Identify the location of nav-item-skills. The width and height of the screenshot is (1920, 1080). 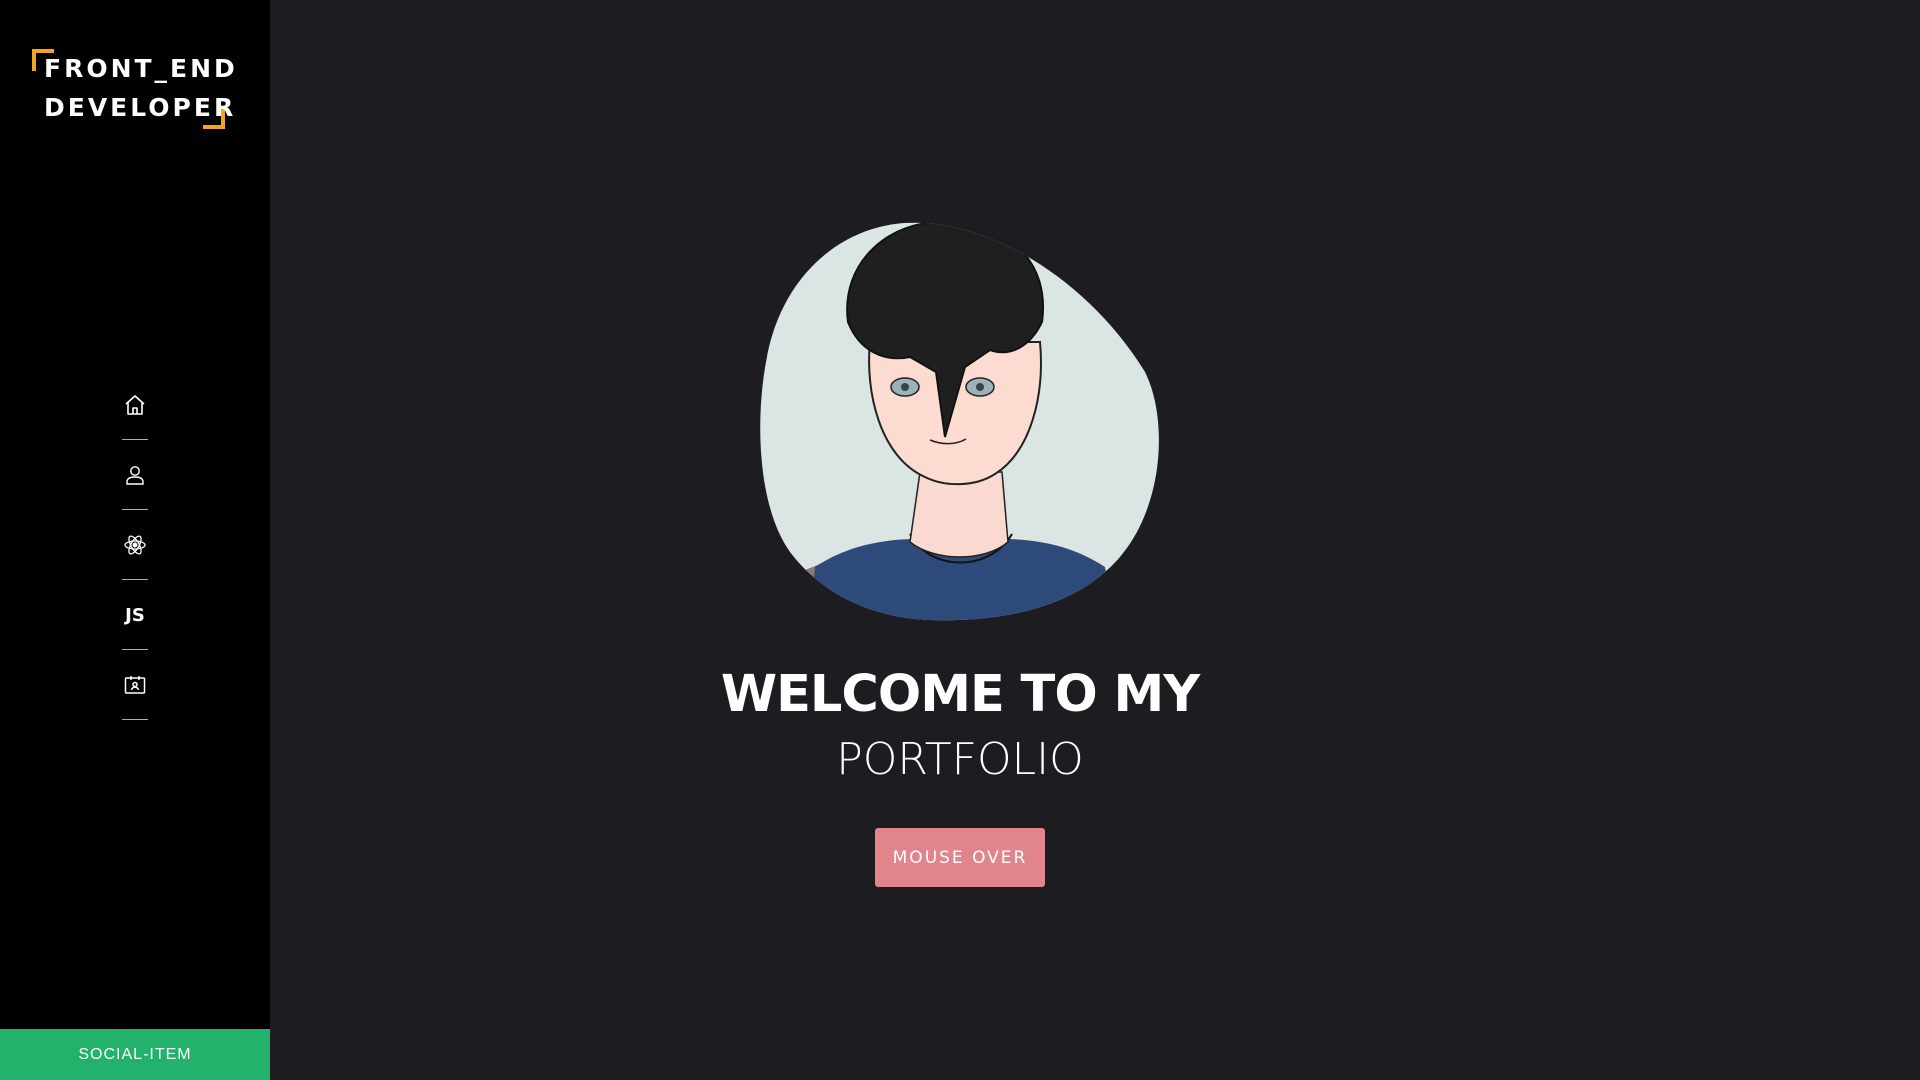
(135, 545).